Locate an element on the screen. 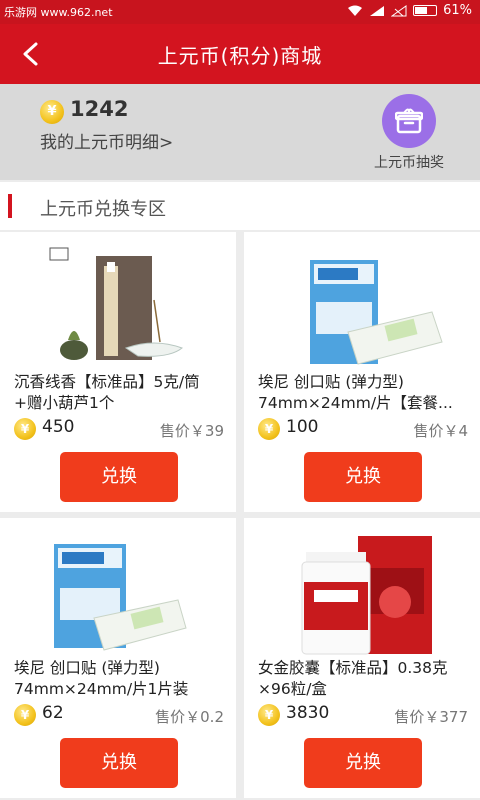 This screenshot has height=800, width=480. no-sim-icon is located at coordinates (399, 10).